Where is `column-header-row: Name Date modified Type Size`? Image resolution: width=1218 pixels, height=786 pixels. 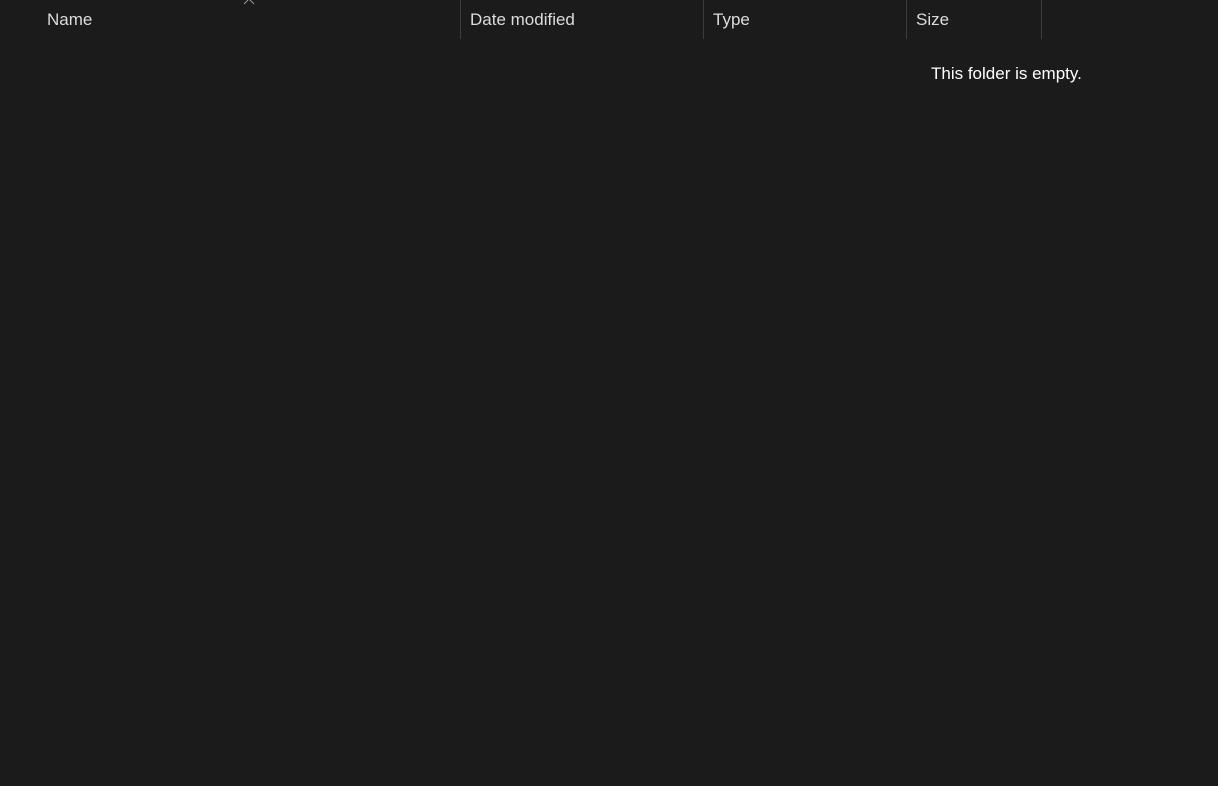 column-header-row: Name Date modified Type Size is located at coordinates (609, 19).